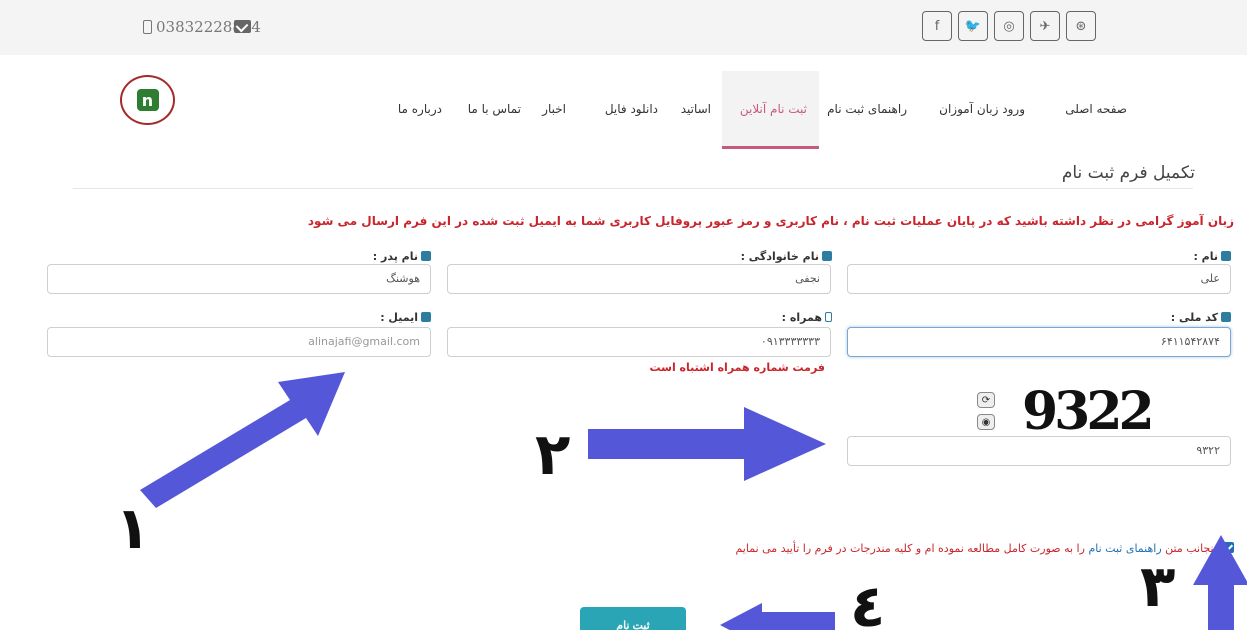 This screenshot has width=1247, height=630. I want to click on annotation-number-1: ۱, so click(133, 528).